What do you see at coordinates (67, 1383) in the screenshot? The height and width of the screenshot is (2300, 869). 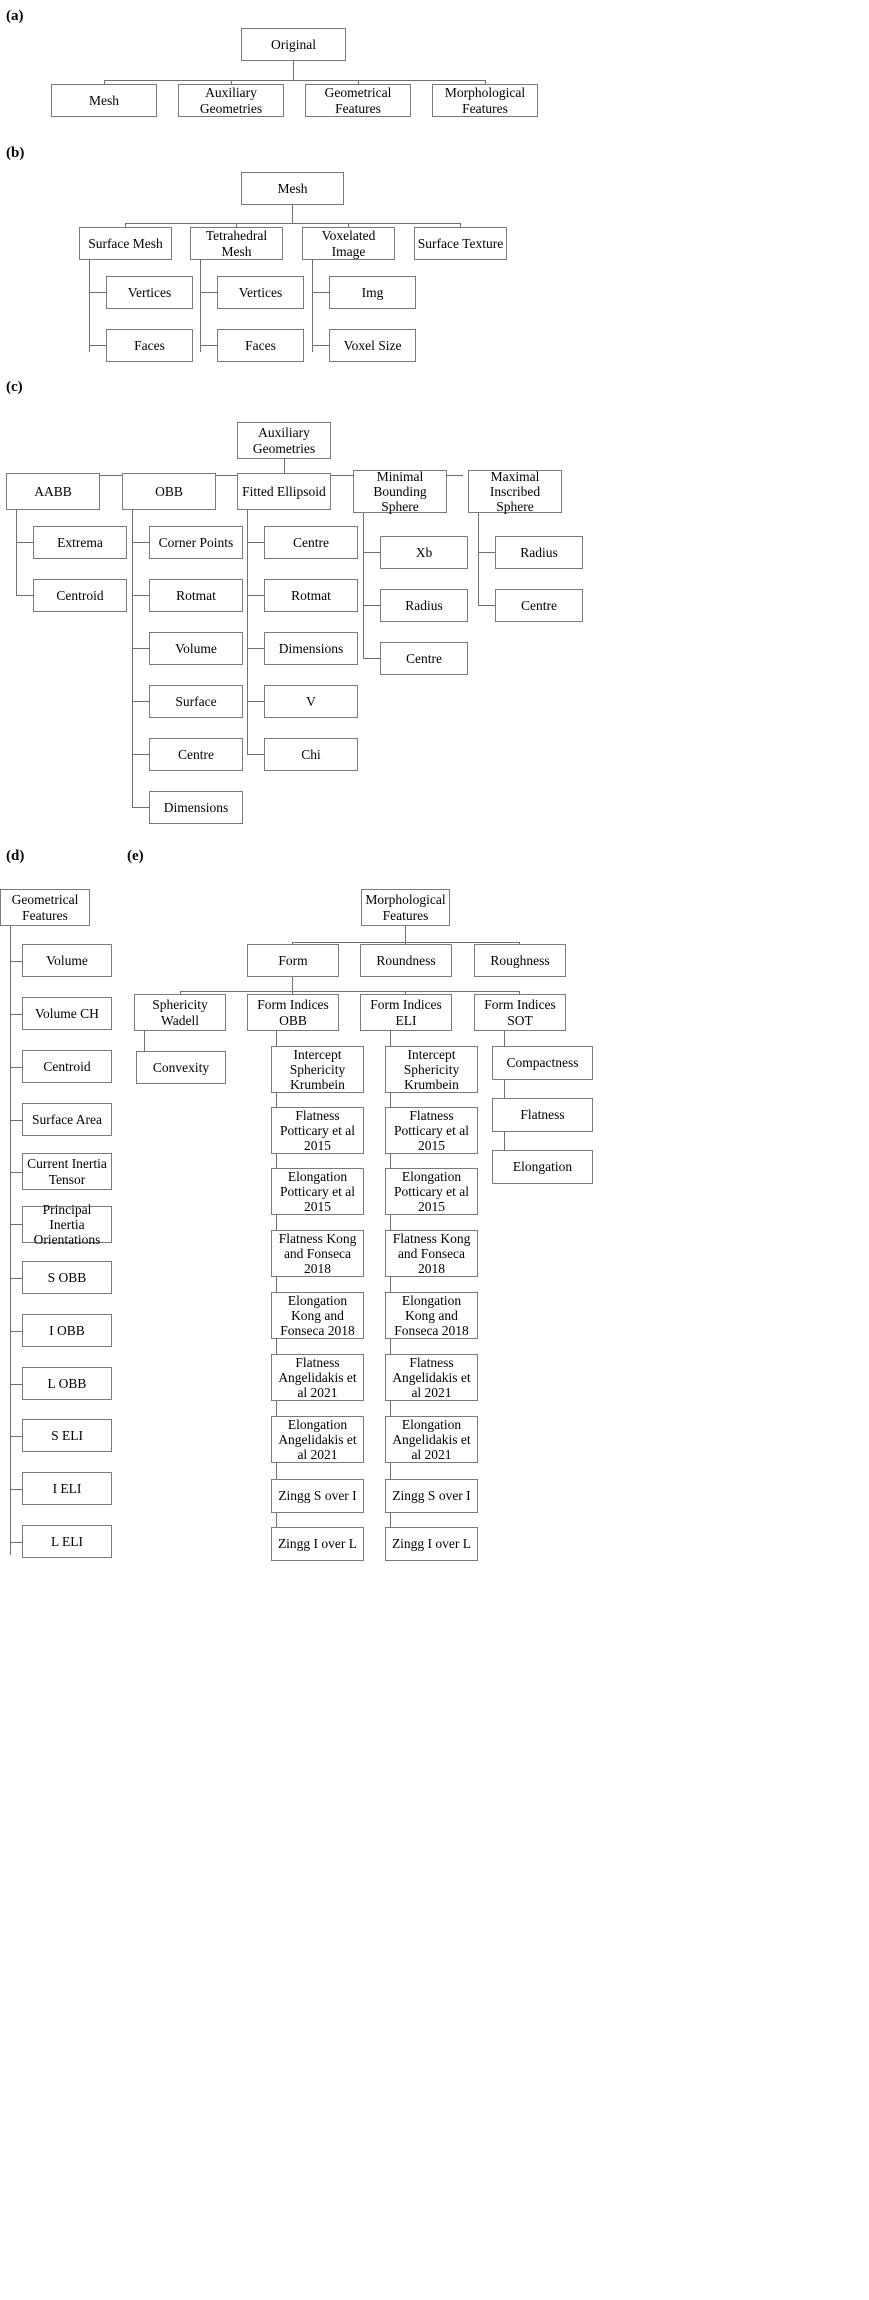 I see `node-d-l-obb: L OBB` at bounding box center [67, 1383].